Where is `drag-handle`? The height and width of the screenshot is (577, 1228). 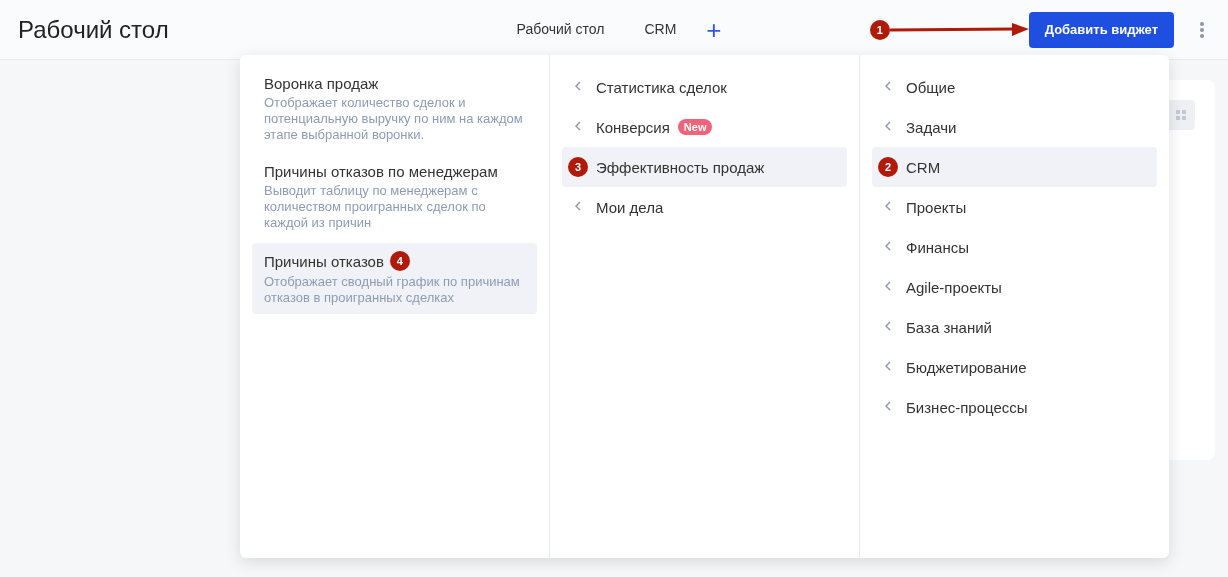 drag-handle is located at coordinates (1181, 115).